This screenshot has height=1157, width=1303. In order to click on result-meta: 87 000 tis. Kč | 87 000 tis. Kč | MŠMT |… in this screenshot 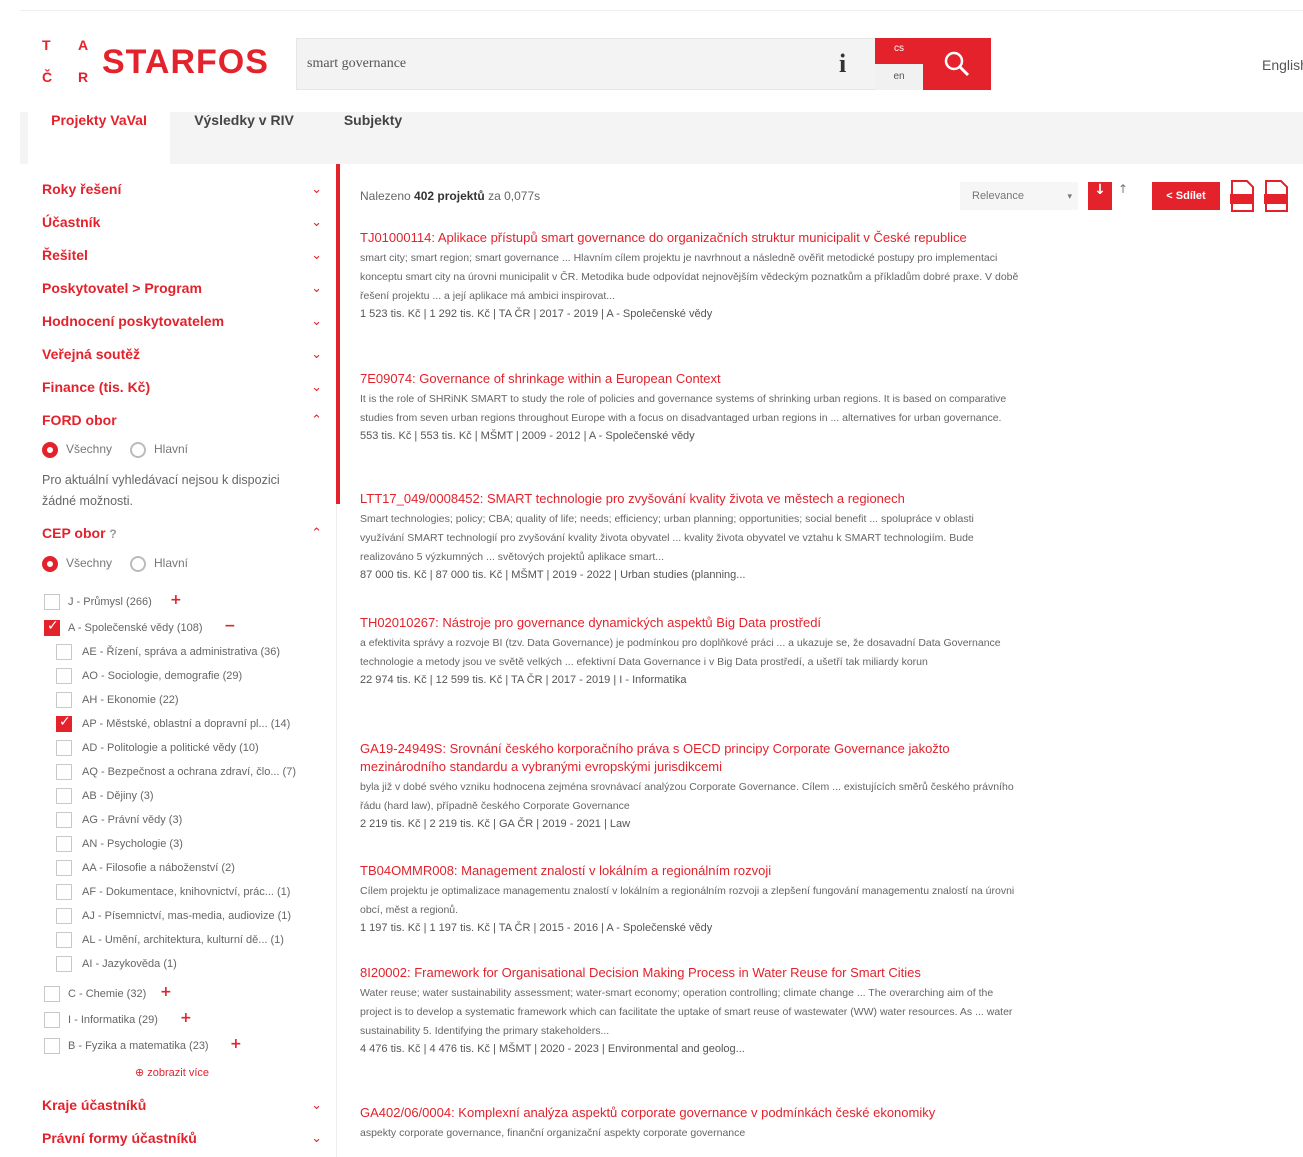, I will do `click(553, 575)`.